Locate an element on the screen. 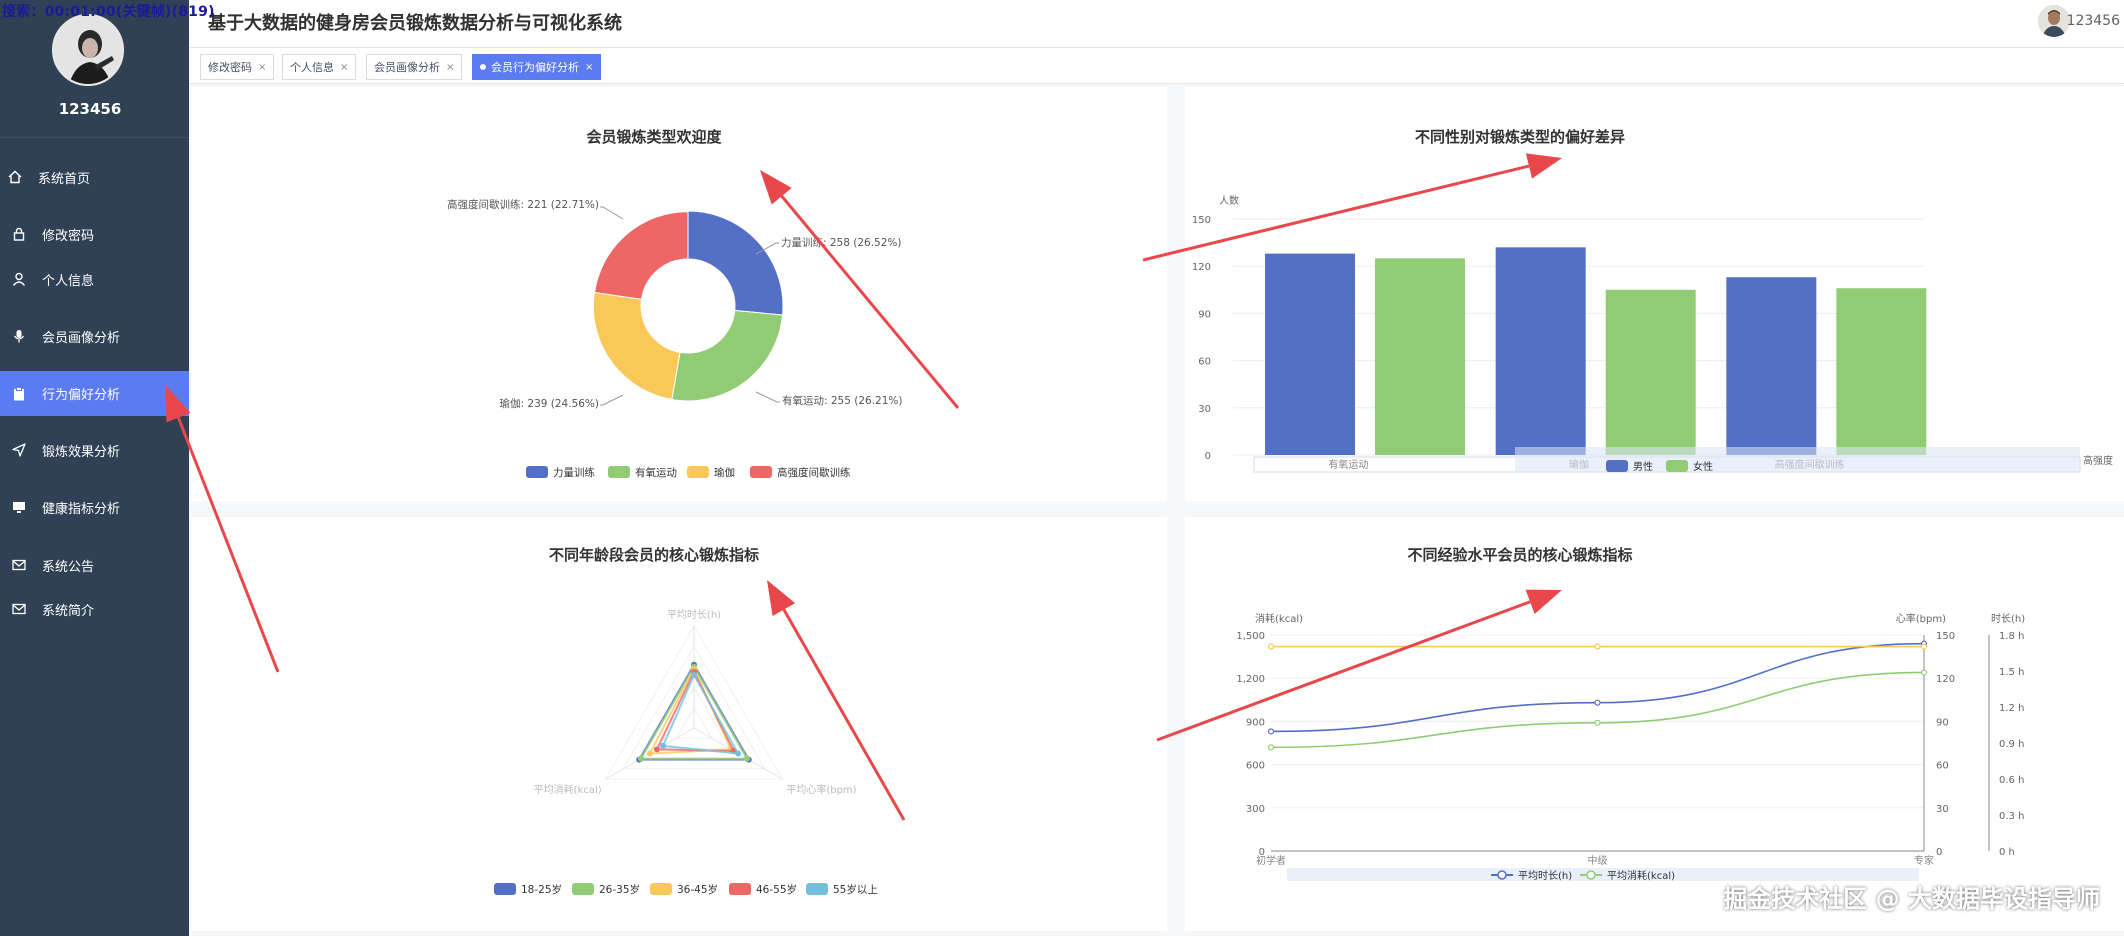  y-tick-label: 1.2 h is located at coordinates (2011, 708).